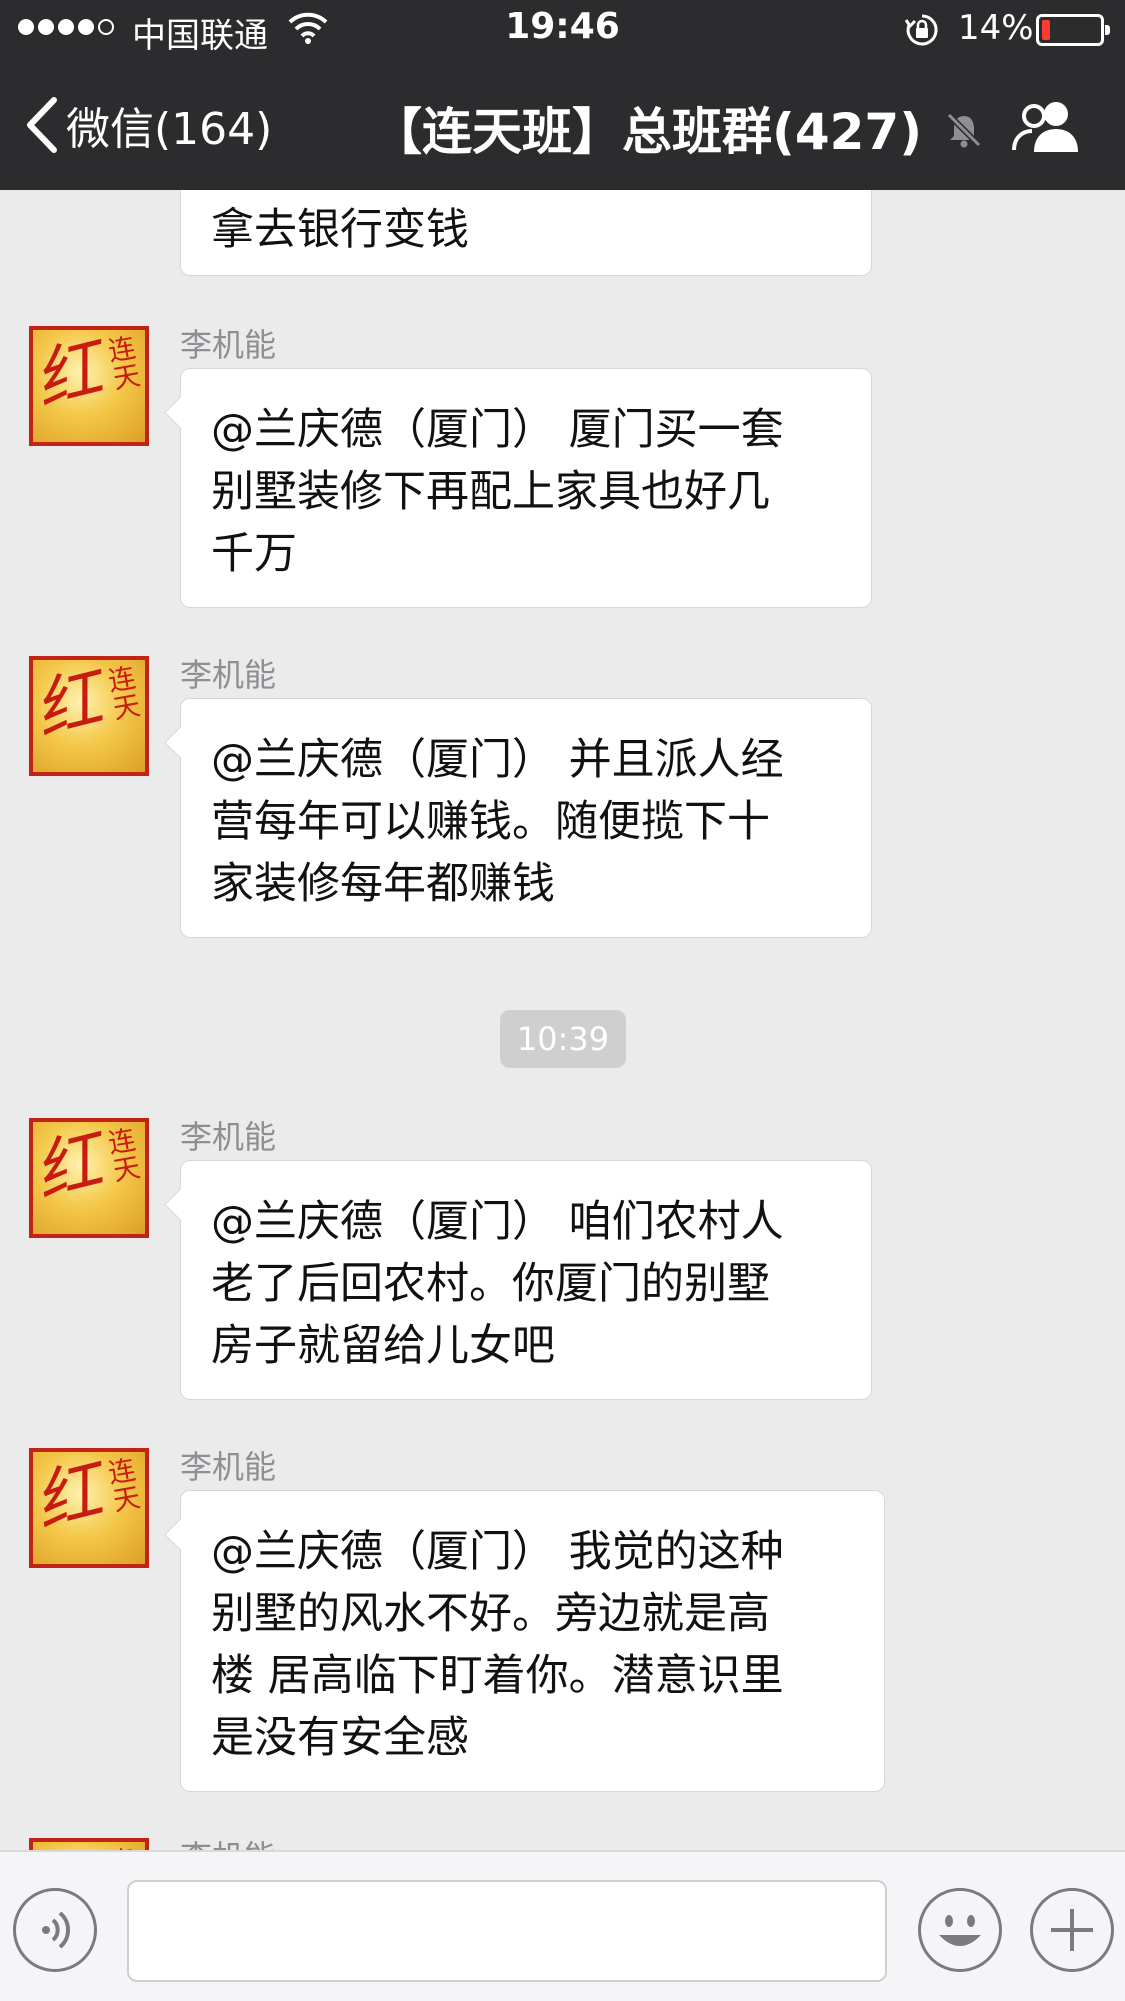  I want to click on message-bubble: @兰庆德（厦门） 咱们农村人 老了后回农村。你厦门的别墅 房子就留给儿女吧, so click(526, 1280).